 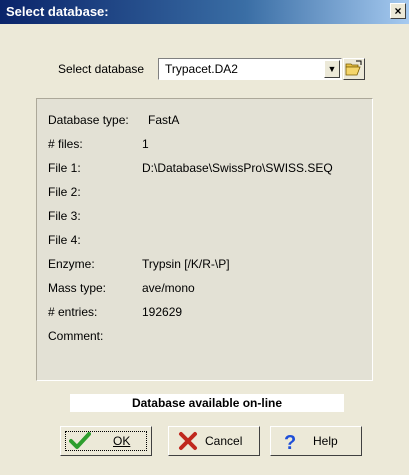 What do you see at coordinates (88, 120) in the screenshot?
I see `info-label: Database type:` at bounding box center [88, 120].